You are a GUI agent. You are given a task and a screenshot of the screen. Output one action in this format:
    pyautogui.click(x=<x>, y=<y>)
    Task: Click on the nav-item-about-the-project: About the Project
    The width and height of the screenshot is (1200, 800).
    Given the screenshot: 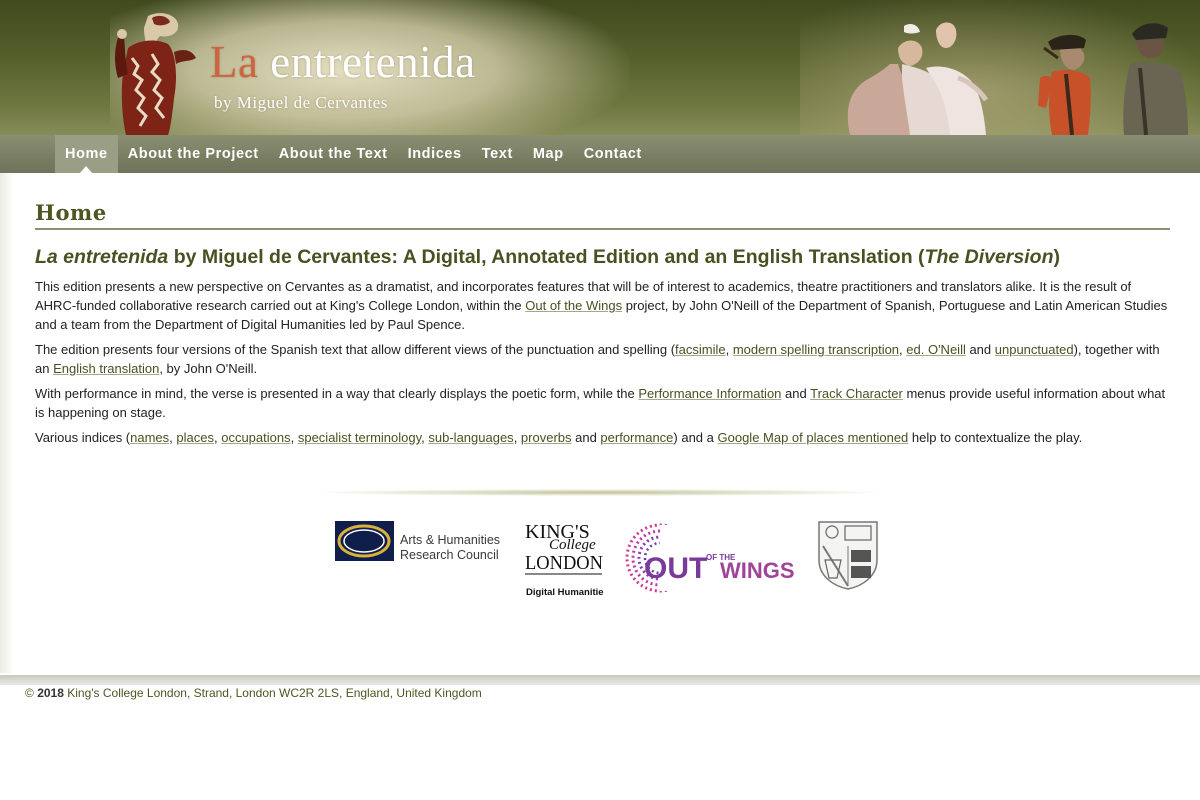 What is the action you would take?
    pyautogui.click(x=193, y=154)
    